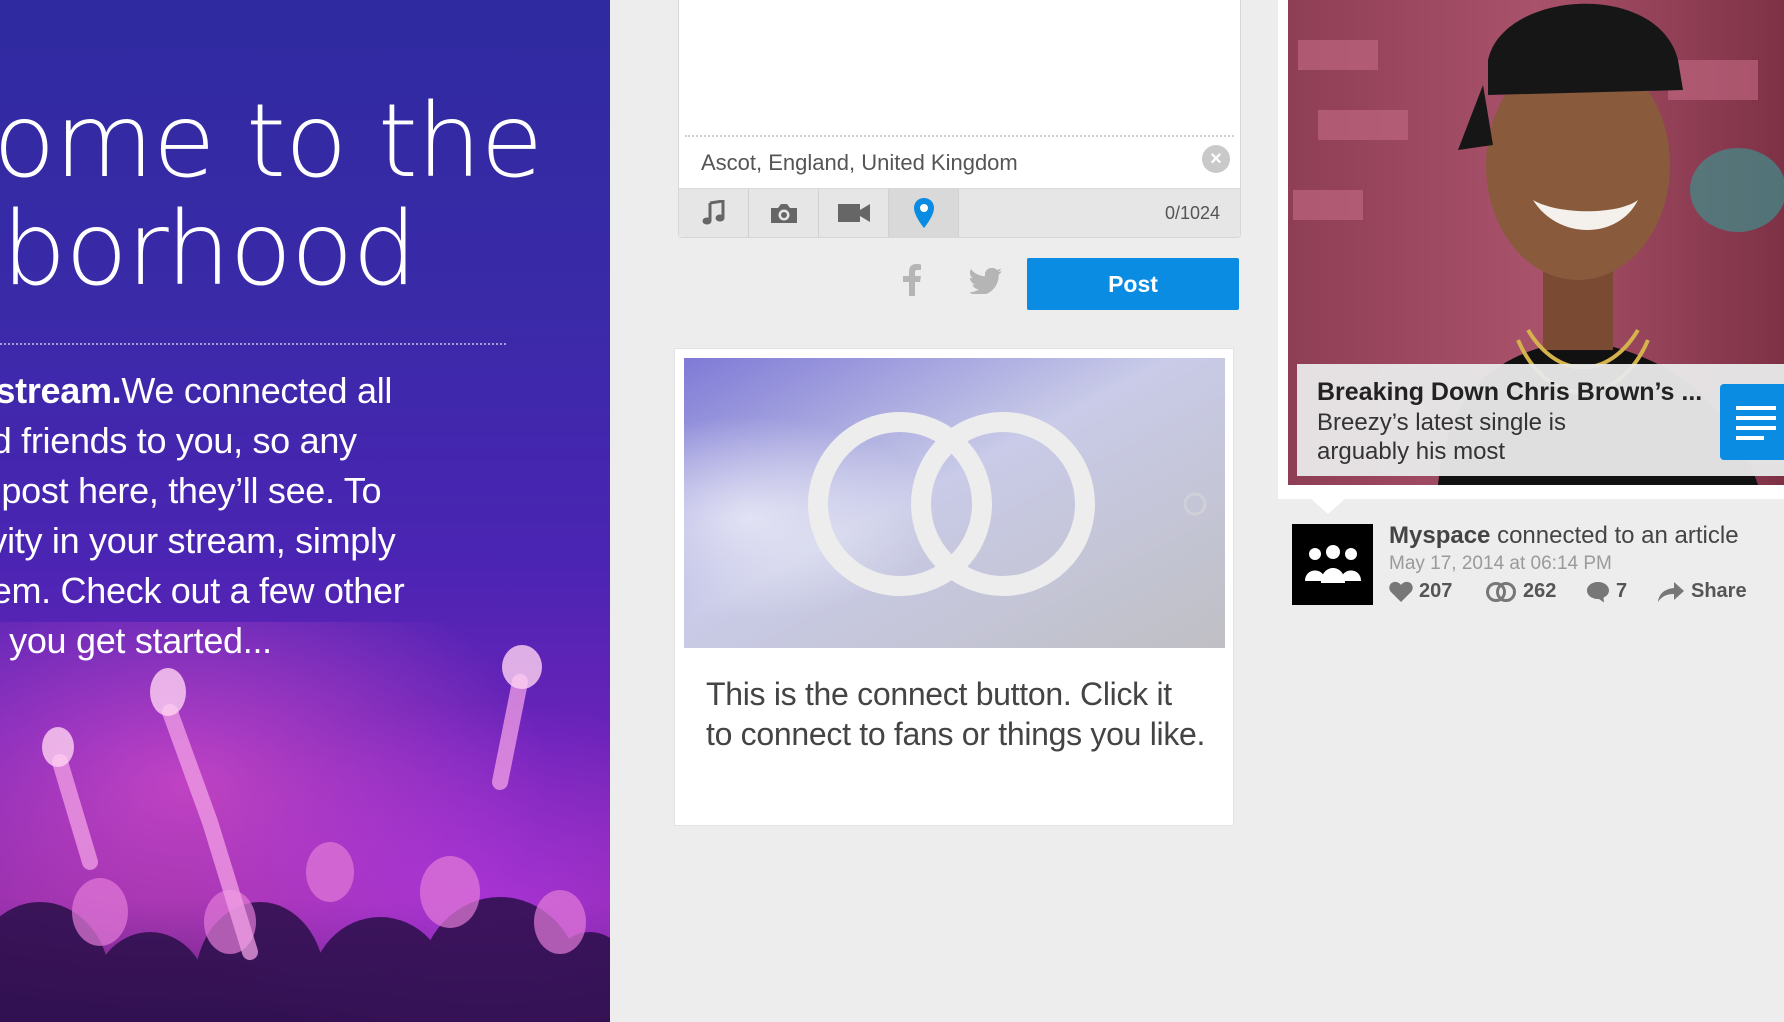 This screenshot has height=1022, width=1784. Describe the element at coordinates (198, 540) in the screenshot. I see `hero-body-line4: tivity in your stream, simply` at that location.